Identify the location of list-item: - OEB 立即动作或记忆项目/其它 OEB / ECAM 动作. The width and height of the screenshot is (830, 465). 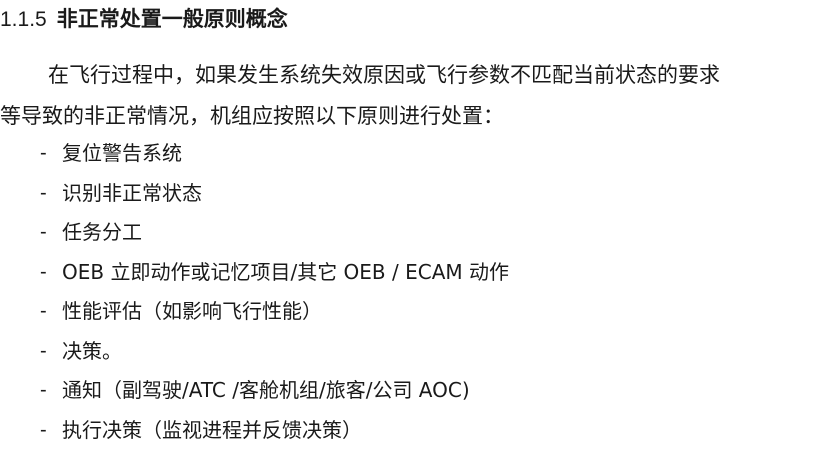
(274, 277).